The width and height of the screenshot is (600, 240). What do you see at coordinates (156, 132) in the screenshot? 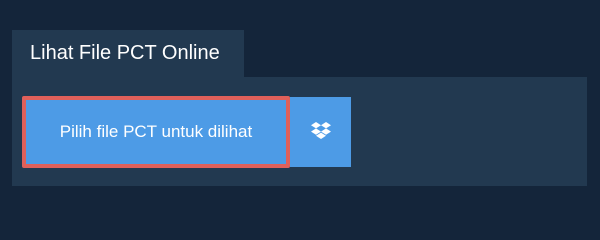
I see `choose-file-button: Pilih file PCT untuk dilihat` at bounding box center [156, 132].